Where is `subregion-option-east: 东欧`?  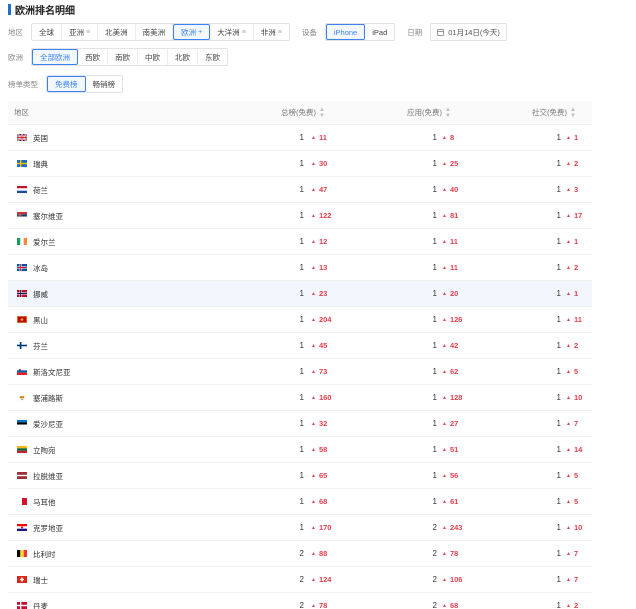 subregion-option-east: 东欧 is located at coordinates (212, 57).